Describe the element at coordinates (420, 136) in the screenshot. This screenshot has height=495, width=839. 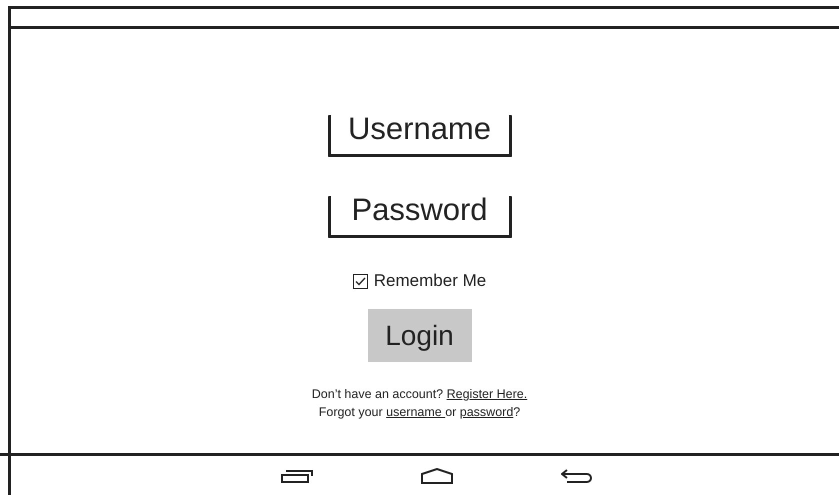
I see `input-field: Username` at that location.